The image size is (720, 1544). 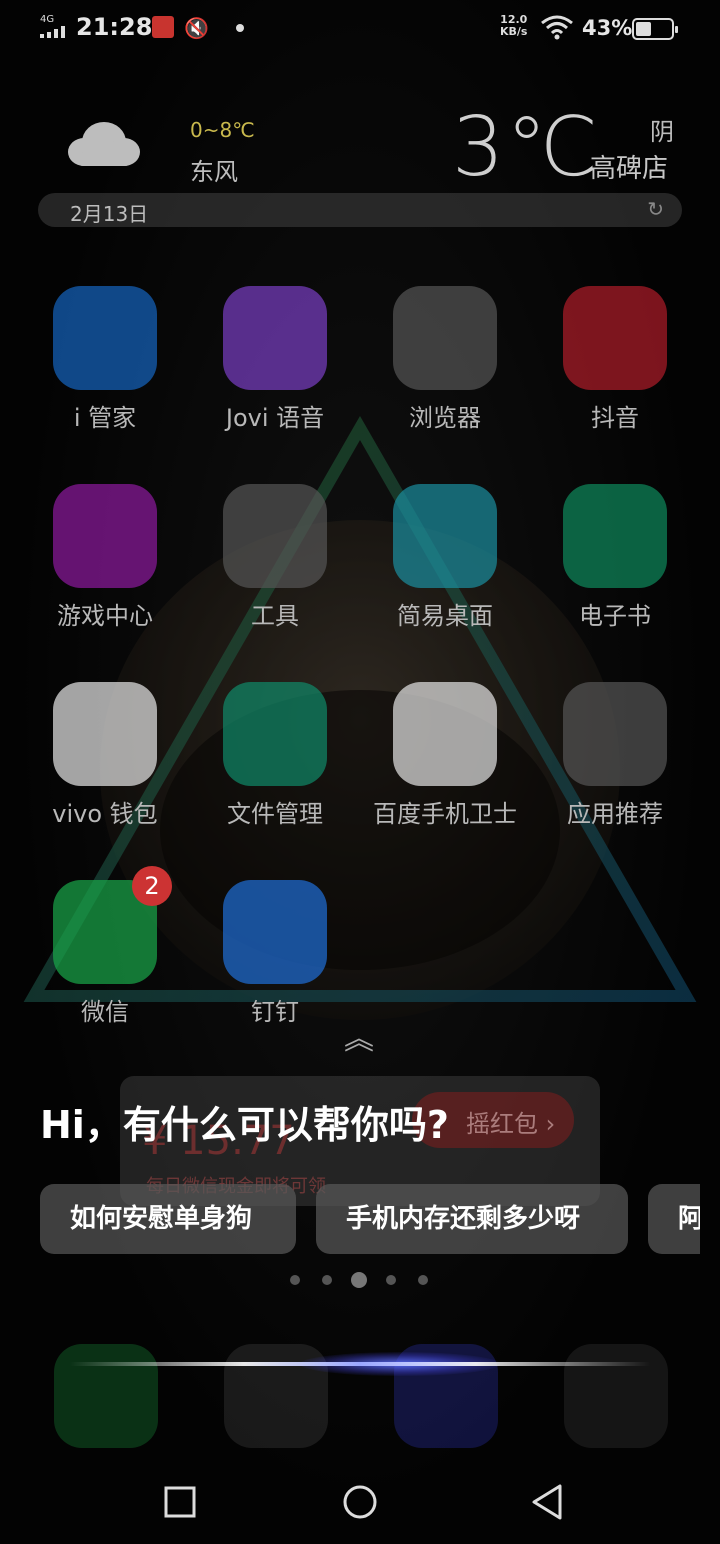 What do you see at coordinates (275, 814) in the screenshot?
I see `app-label: 文件管理` at bounding box center [275, 814].